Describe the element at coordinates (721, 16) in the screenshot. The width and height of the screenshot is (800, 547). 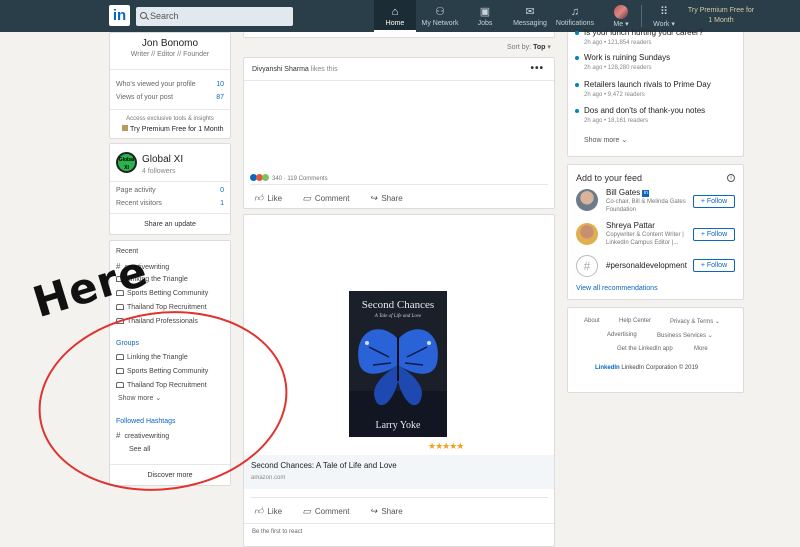
I see `premium-link: Try Premium Free for 1 Month` at that location.